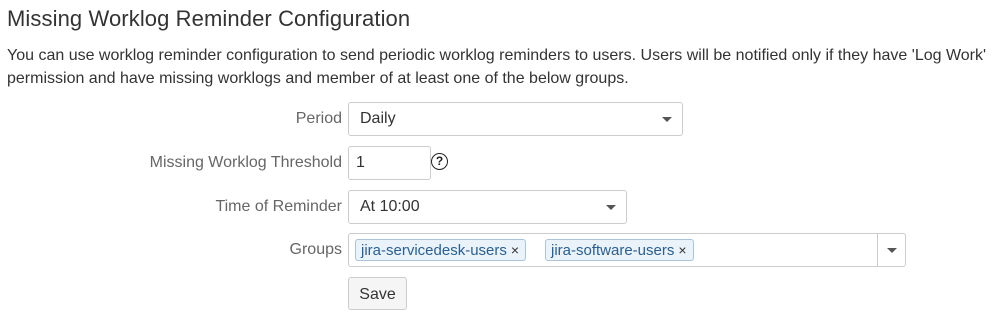 The width and height of the screenshot is (999, 329). Describe the element at coordinates (318, 118) in the screenshot. I see `period-label: Period` at that location.